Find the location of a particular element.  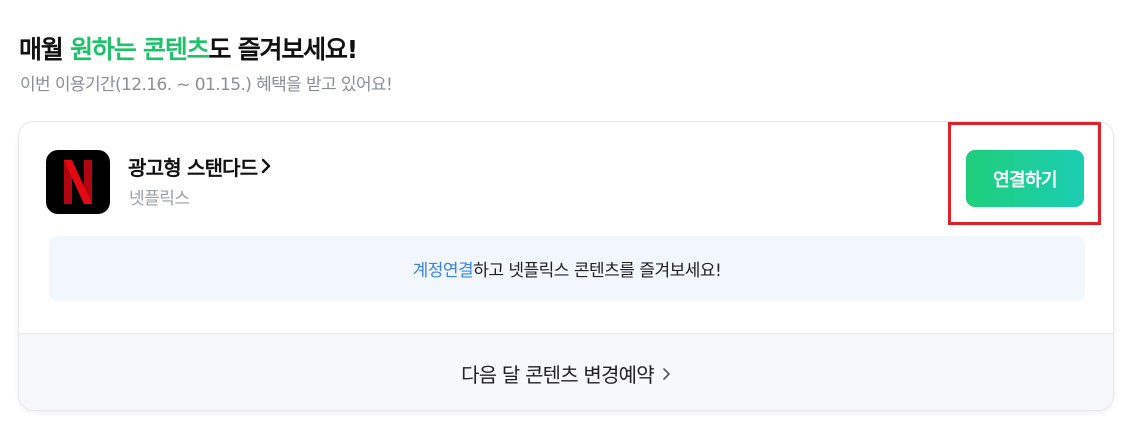

netflix-logo is located at coordinates (78, 182).